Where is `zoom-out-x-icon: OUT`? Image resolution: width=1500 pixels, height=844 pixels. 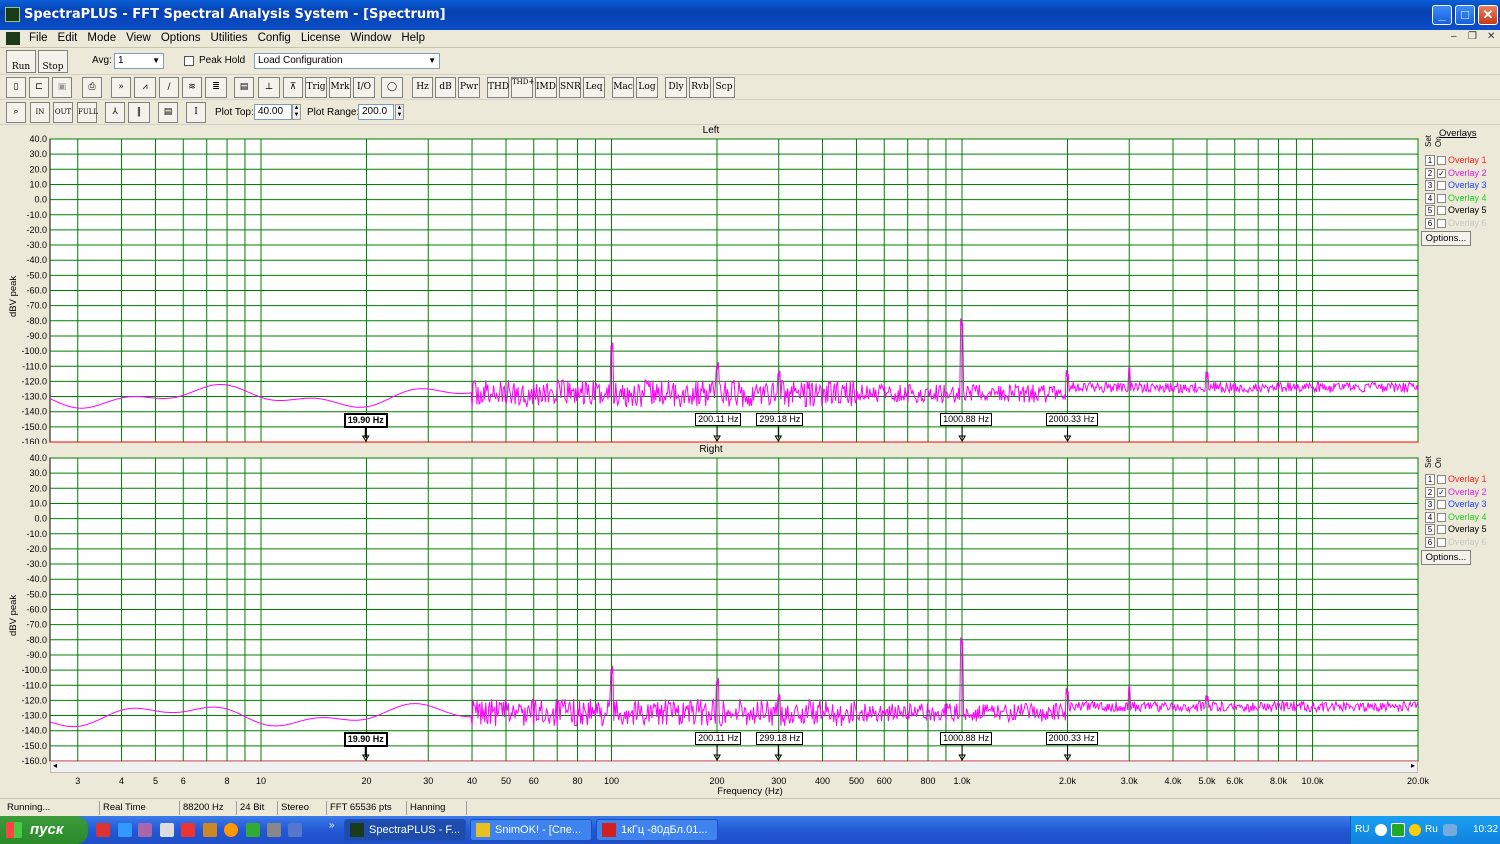 zoom-out-x-icon: OUT is located at coordinates (63, 112).